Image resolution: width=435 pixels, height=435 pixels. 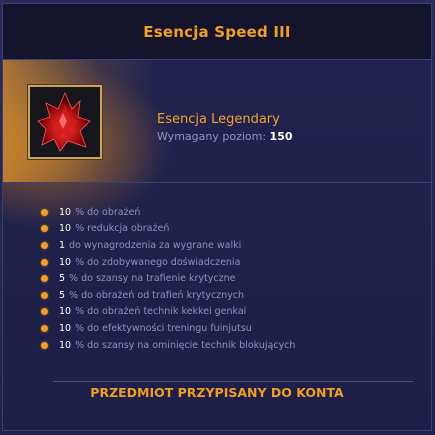 What do you see at coordinates (168, 312) in the screenshot?
I see `stat-item: 10% do obrażeń technik kekkei genkai` at bounding box center [168, 312].